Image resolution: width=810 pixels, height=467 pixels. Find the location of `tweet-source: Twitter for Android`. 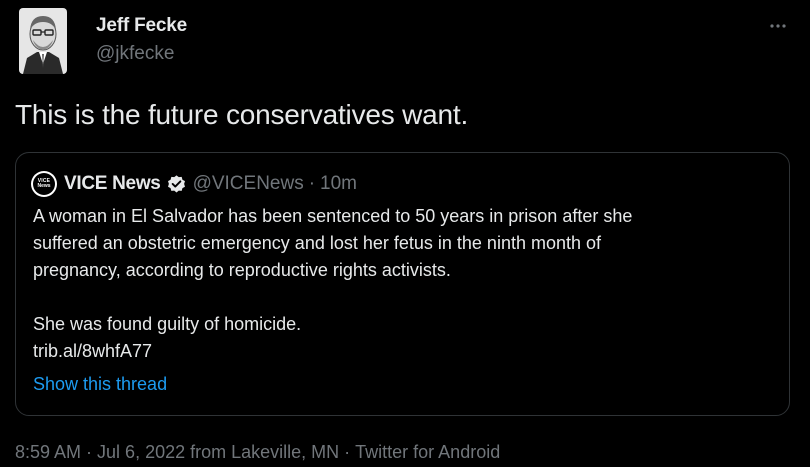

tweet-source: Twitter for Android is located at coordinates (427, 452).